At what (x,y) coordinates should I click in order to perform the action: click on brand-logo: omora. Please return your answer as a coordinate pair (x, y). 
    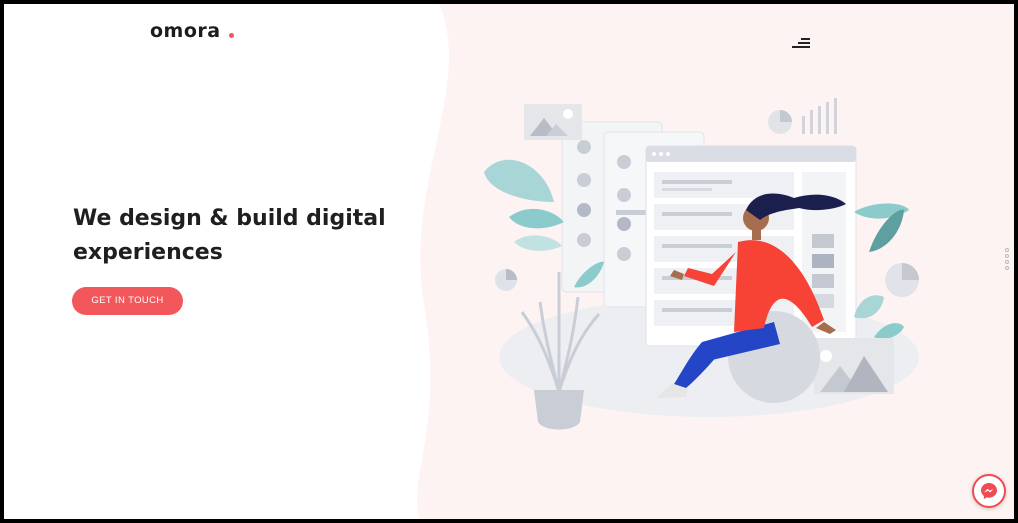
    Looking at the image, I should click on (185, 31).